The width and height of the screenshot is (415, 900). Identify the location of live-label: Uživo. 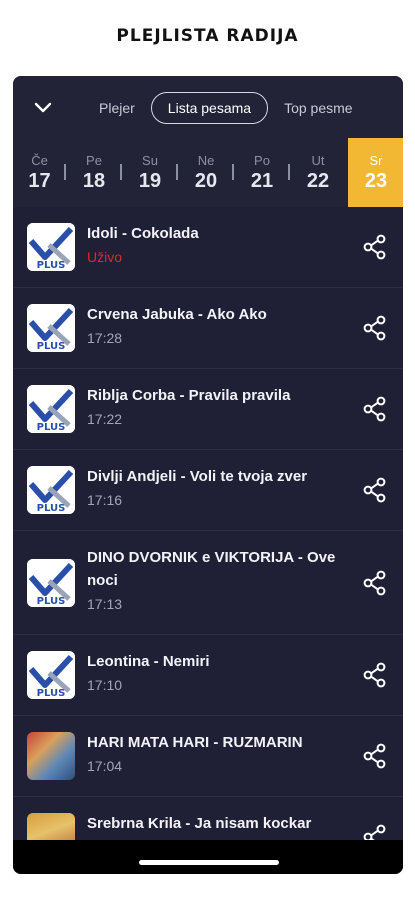
(105, 257).